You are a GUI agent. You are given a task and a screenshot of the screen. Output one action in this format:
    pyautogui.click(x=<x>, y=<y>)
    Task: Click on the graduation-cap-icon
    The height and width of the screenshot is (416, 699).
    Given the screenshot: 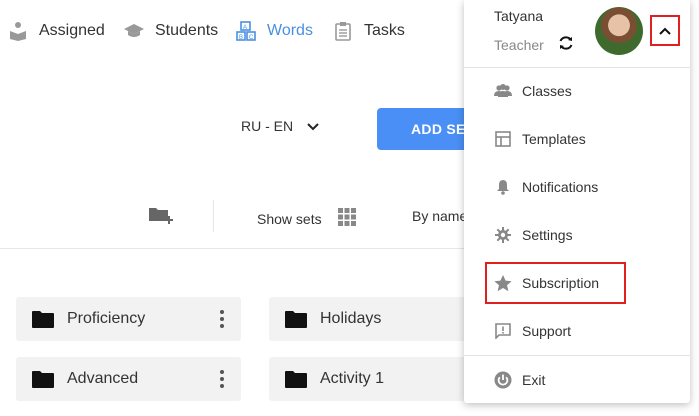 What is the action you would take?
    pyautogui.click(x=134, y=31)
    